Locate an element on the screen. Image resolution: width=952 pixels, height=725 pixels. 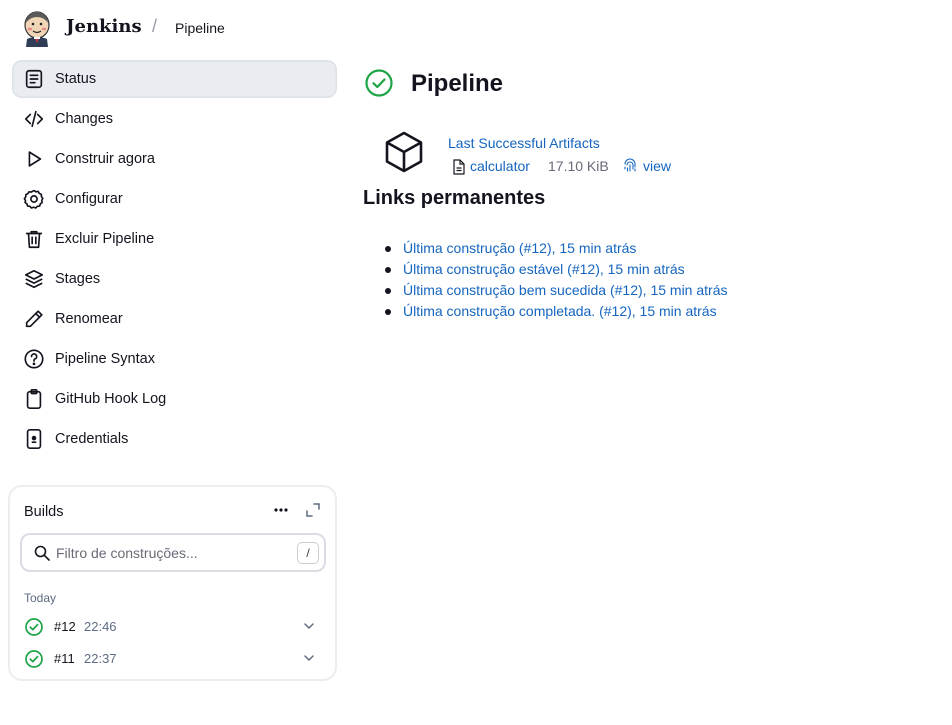
help-icon is located at coordinates (34, 359).